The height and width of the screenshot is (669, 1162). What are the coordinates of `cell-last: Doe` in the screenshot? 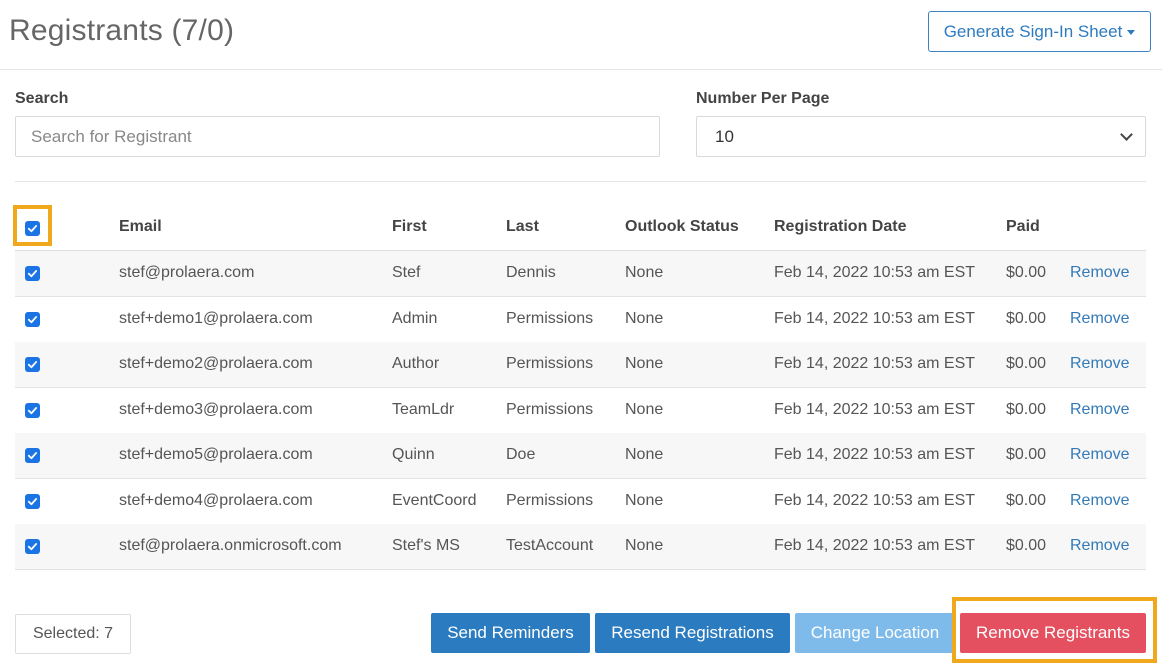 It's located at (521, 454).